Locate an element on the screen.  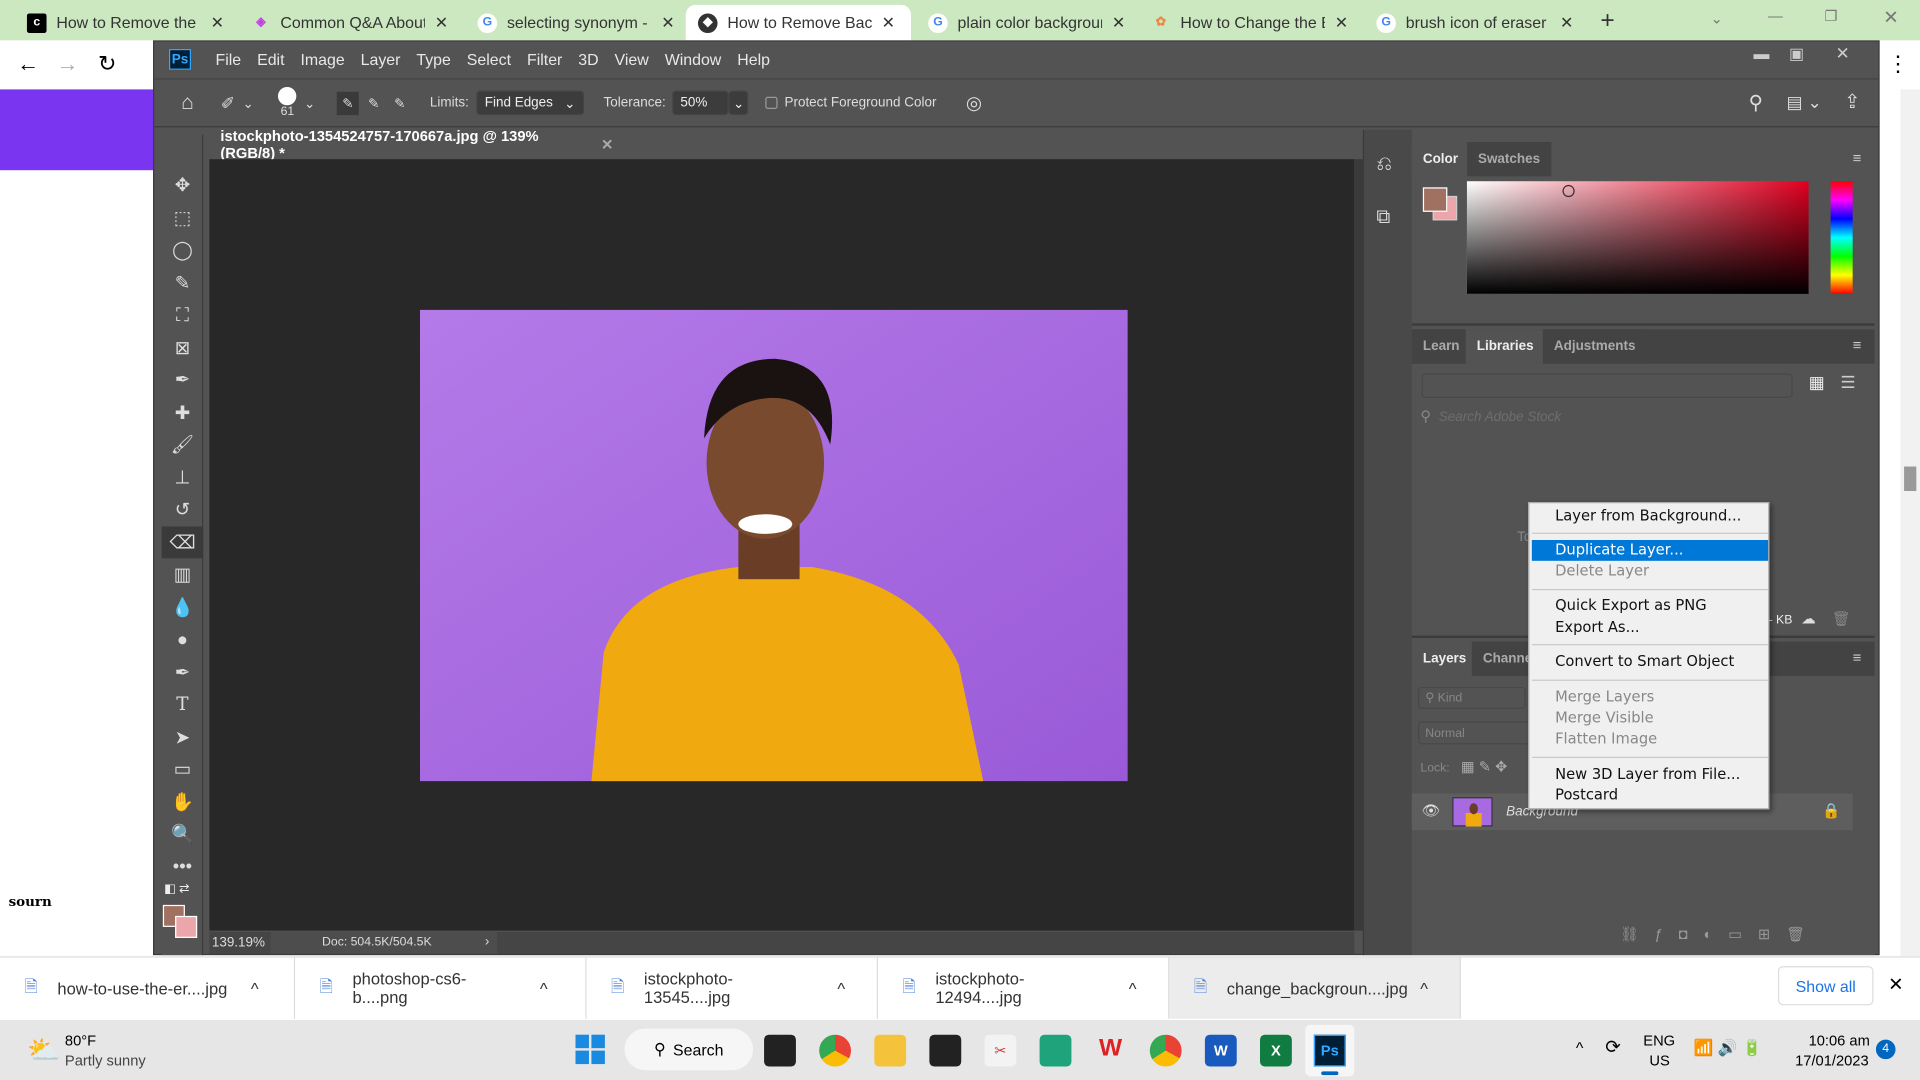
share-icon: ⇪ is located at coordinates (1852, 101).